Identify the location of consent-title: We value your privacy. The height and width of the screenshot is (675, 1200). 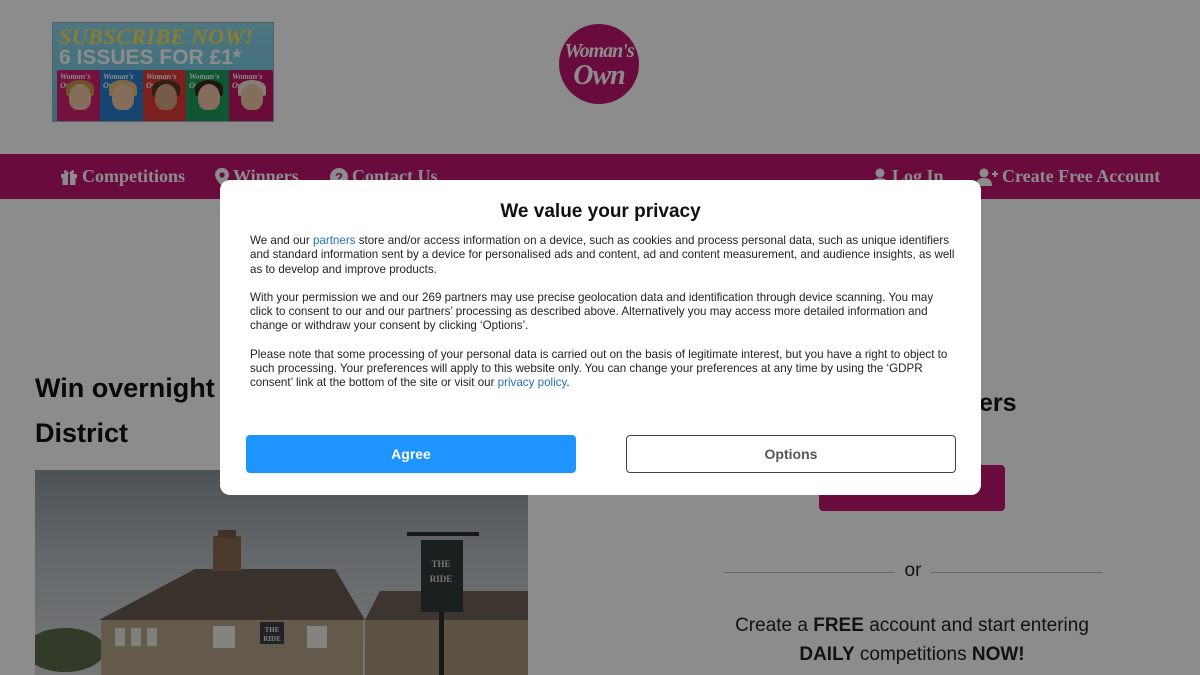
(600, 211).